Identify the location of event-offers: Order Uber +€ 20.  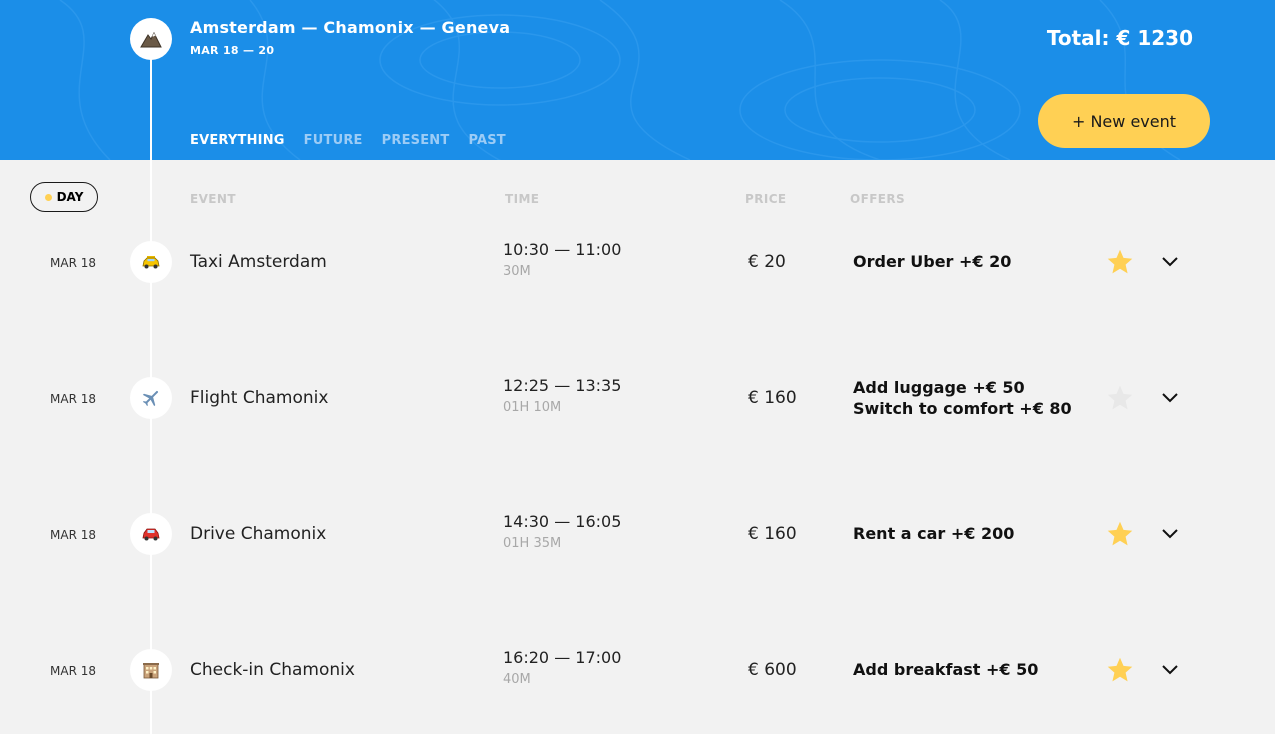
(932, 261).